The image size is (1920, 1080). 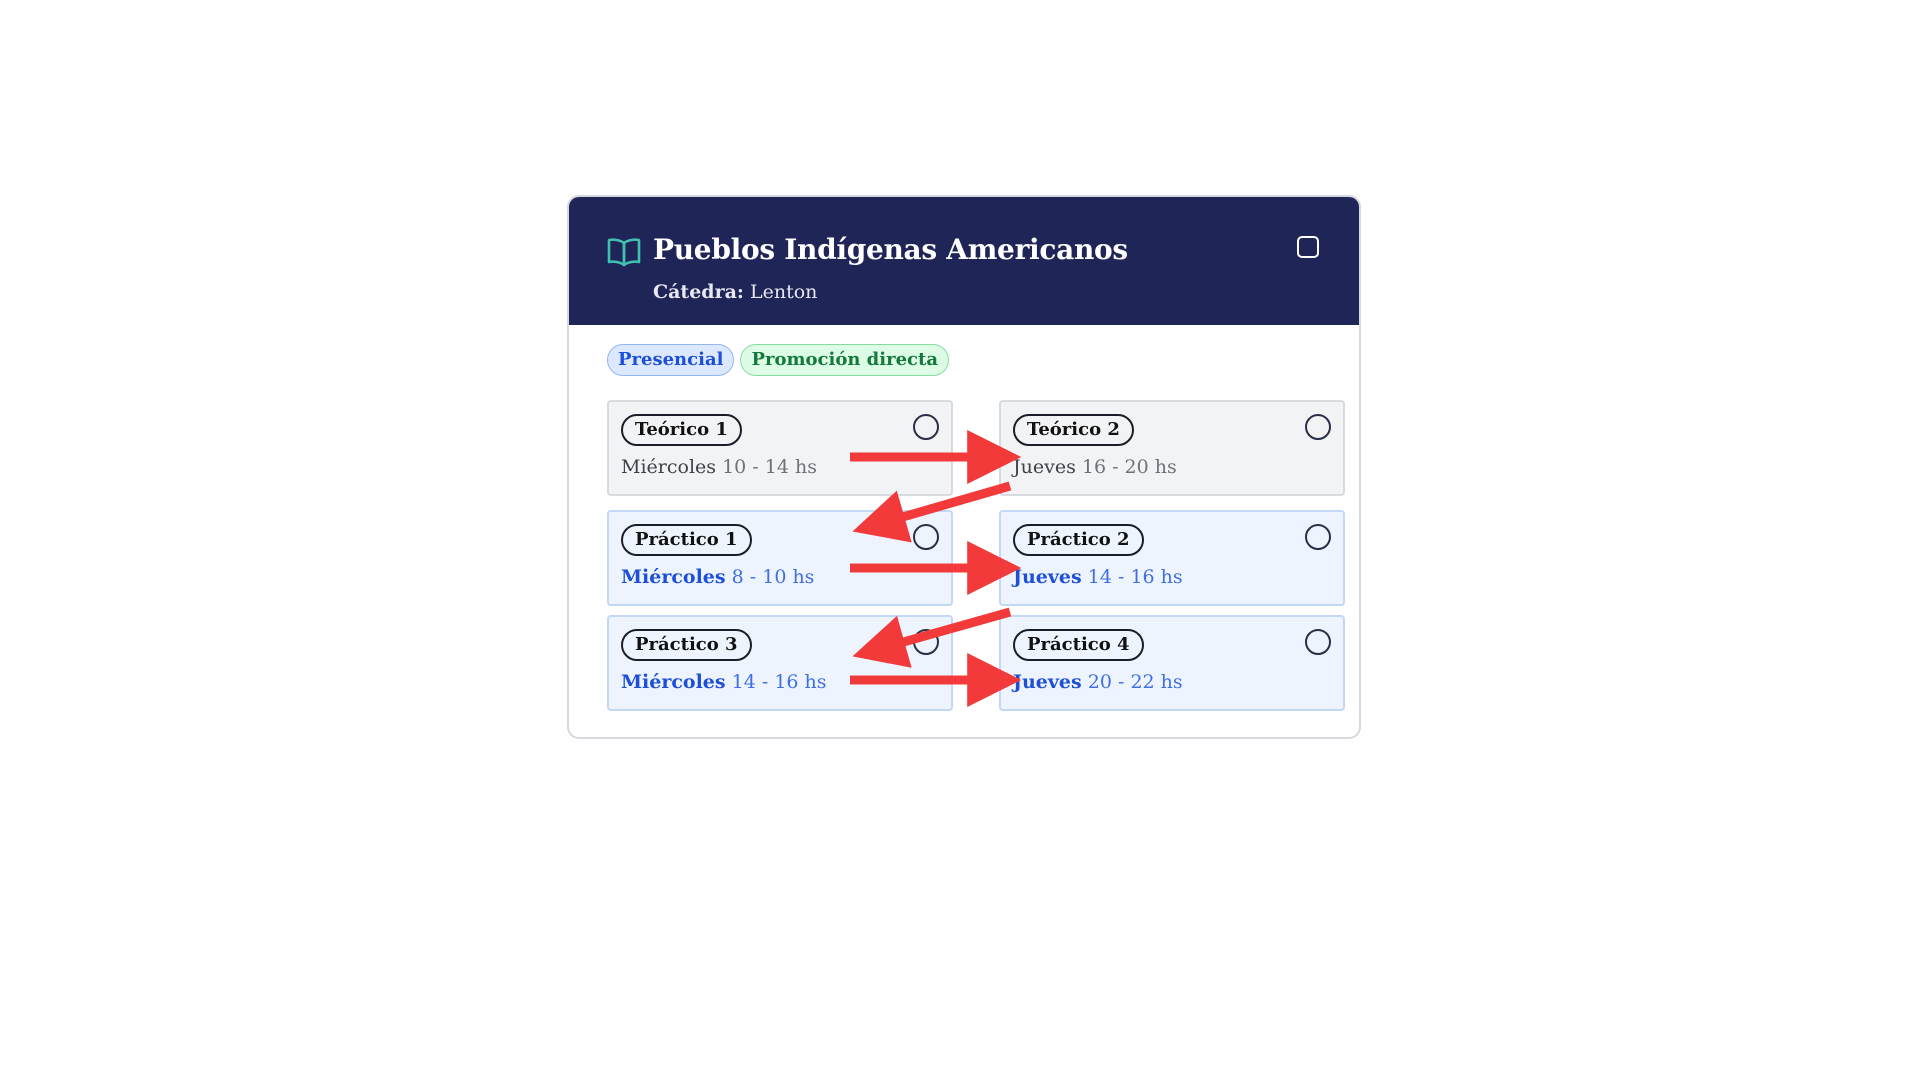 I want to click on slot-name-pill: Teórico 1, so click(x=681, y=430).